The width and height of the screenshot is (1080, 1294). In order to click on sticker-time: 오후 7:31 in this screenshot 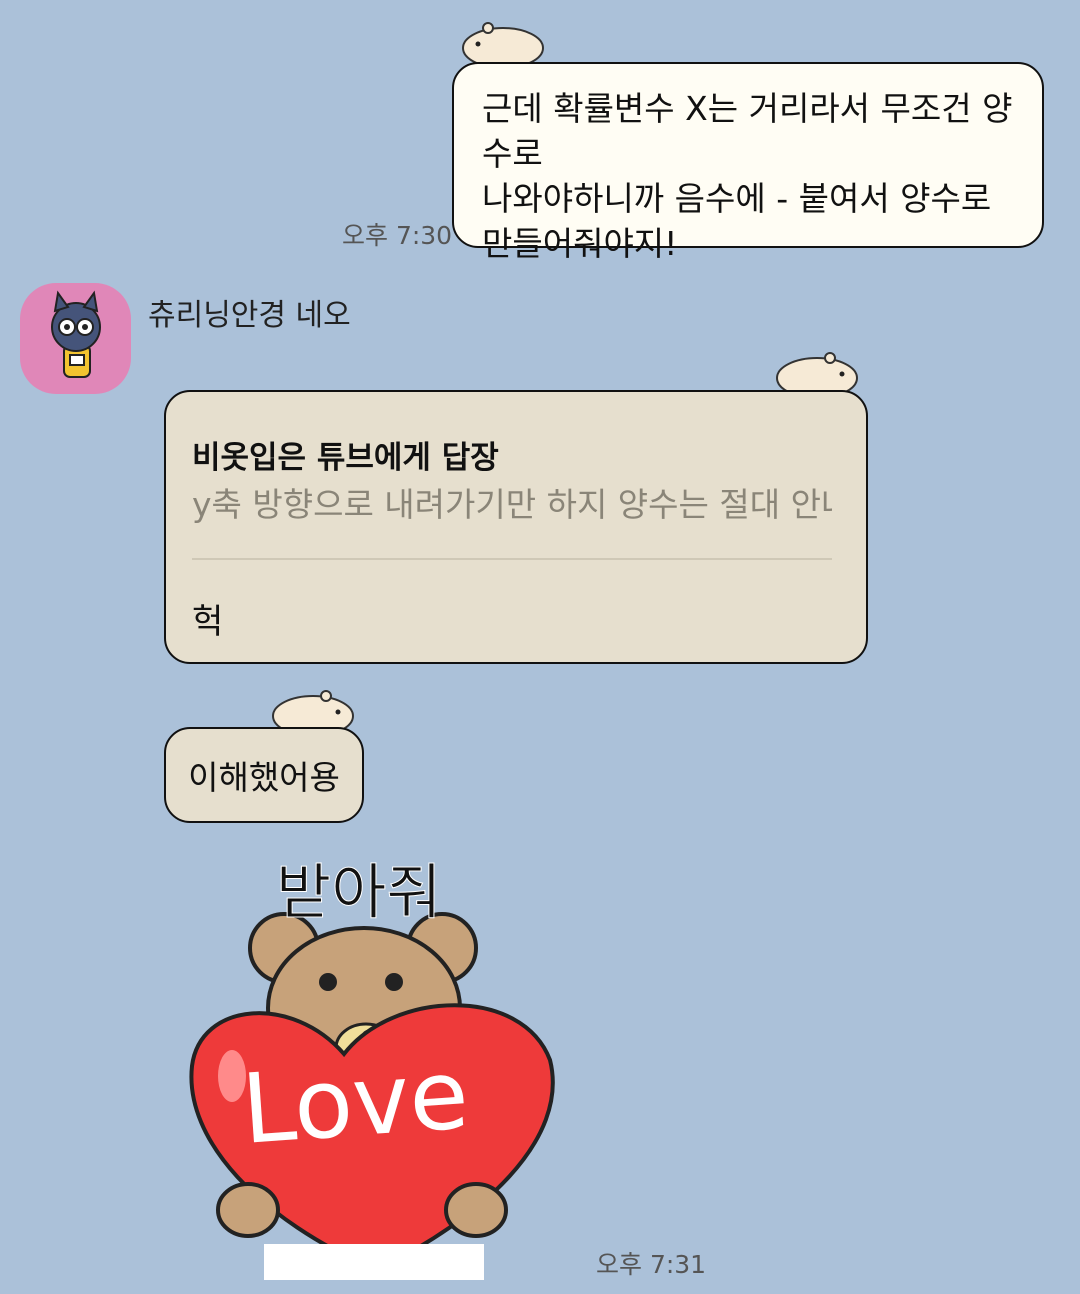, I will do `click(651, 1264)`.